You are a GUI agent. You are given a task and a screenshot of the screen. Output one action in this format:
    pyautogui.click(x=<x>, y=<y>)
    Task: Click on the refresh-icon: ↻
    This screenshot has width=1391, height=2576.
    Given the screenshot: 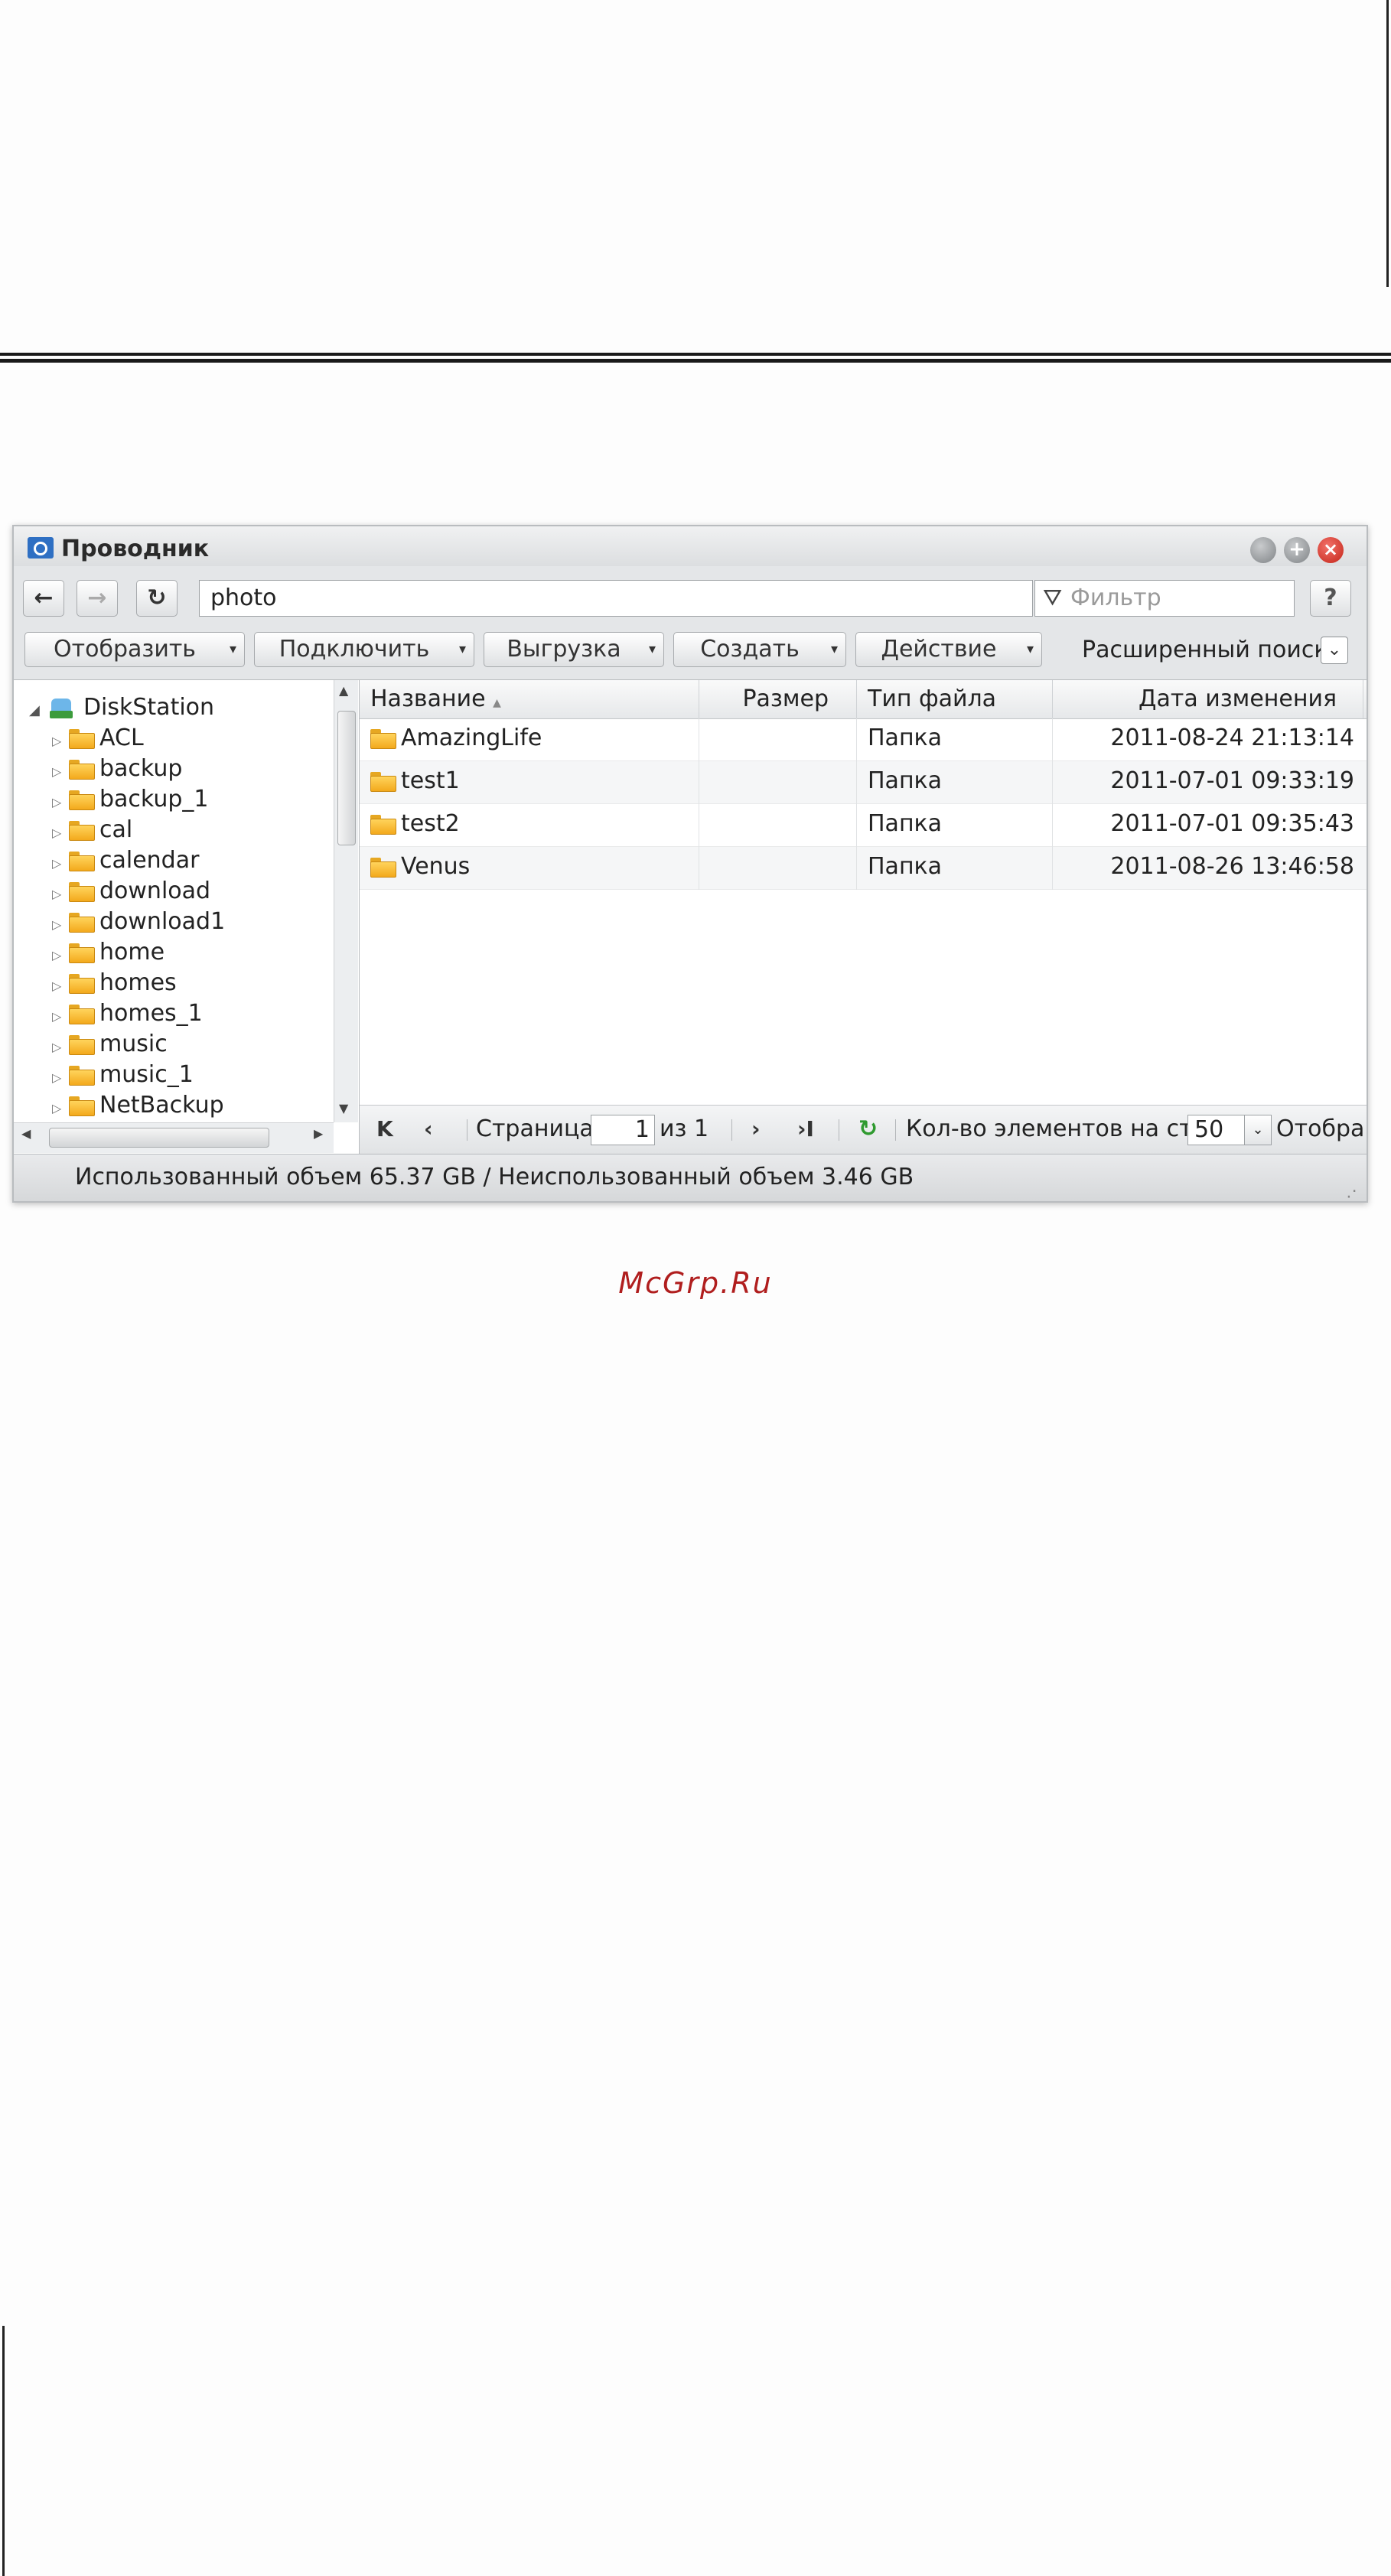 What is the action you would take?
    pyautogui.click(x=868, y=1129)
    